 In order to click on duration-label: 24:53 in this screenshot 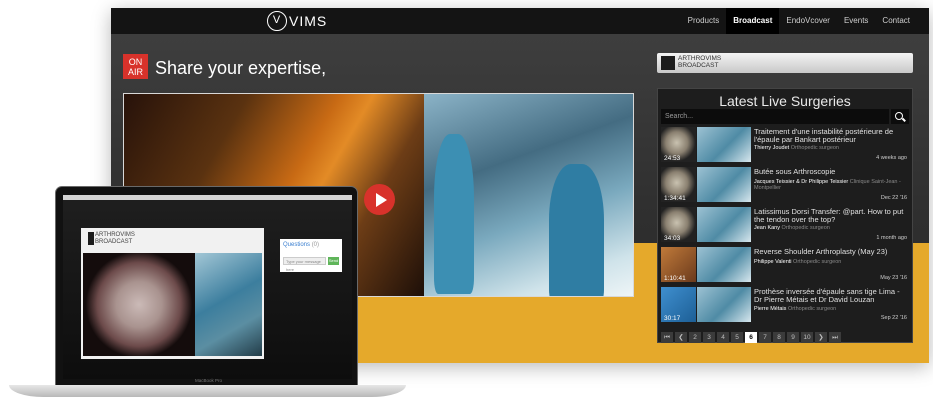, I will do `click(672, 158)`.